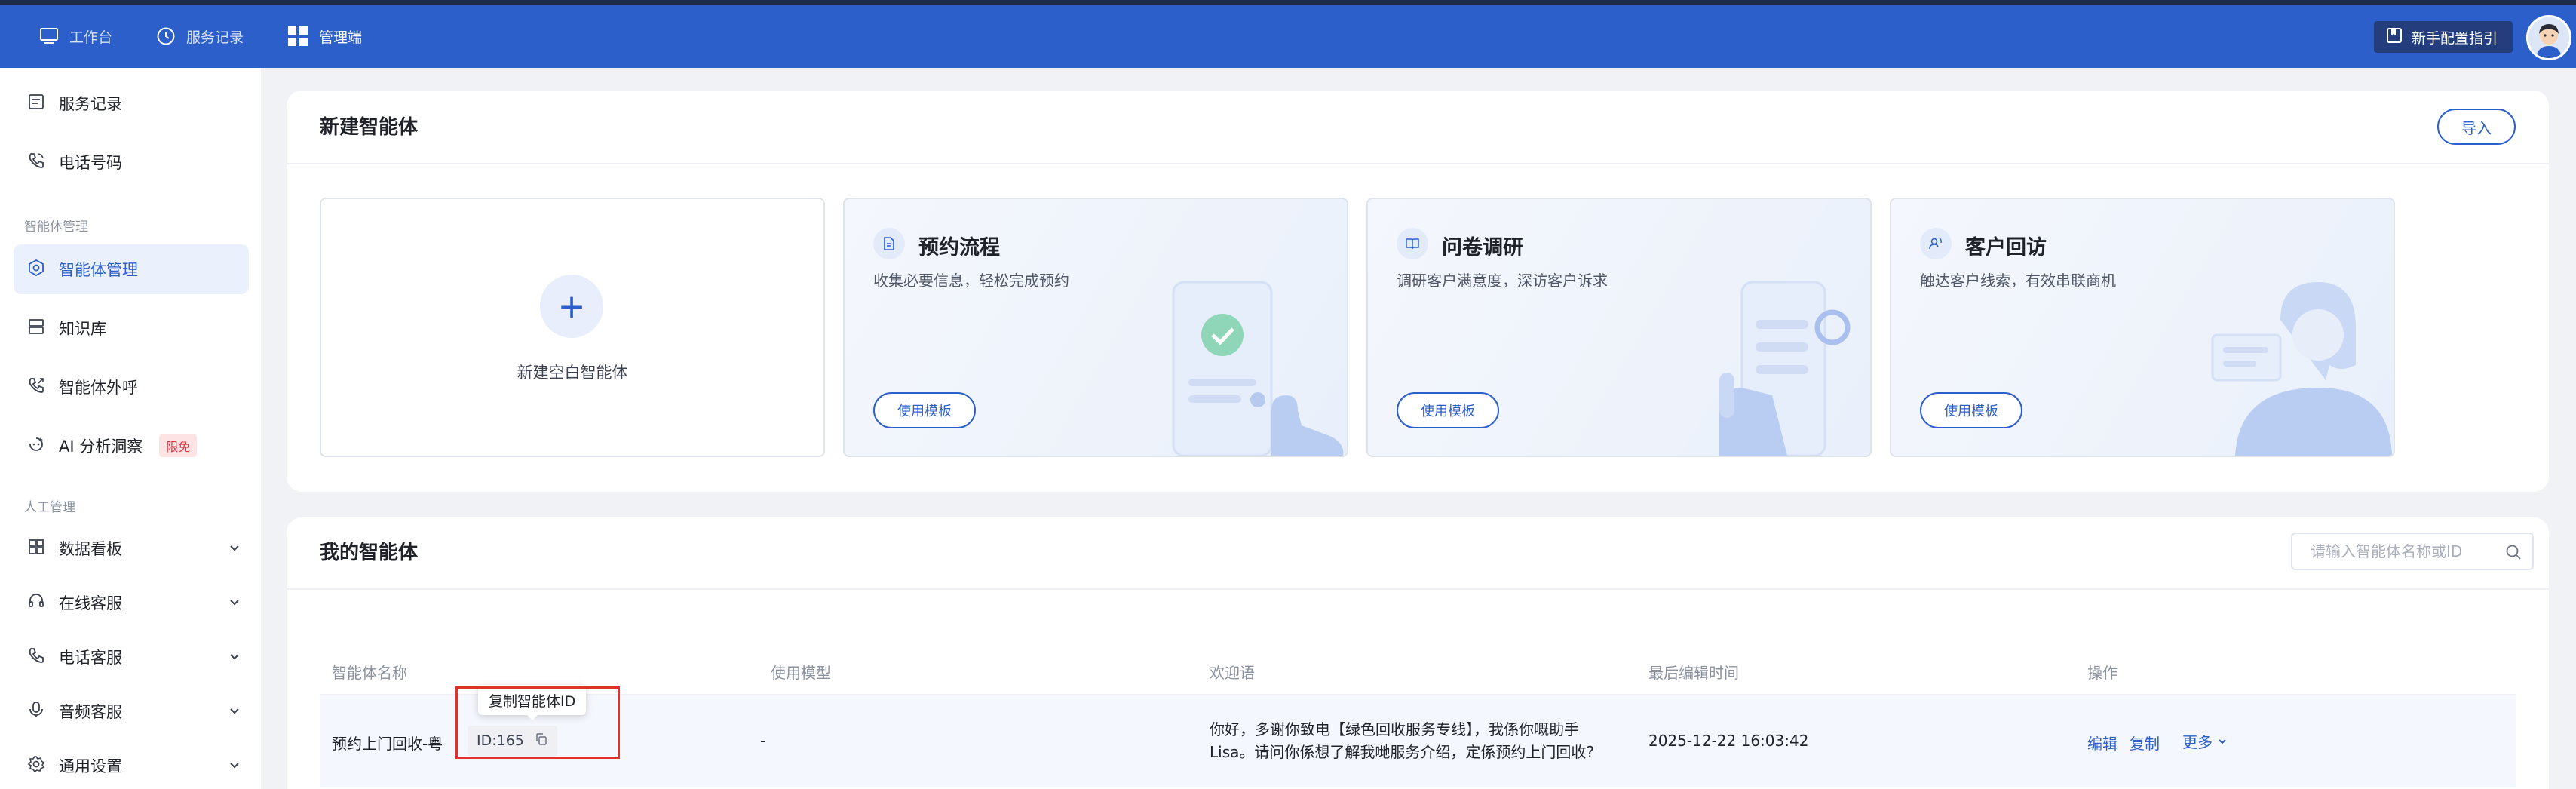 The width and height of the screenshot is (2576, 789). What do you see at coordinates (2102, 743) in the screenshot?
I see `edit-link: 编辑` at bounding box center [2102, 743].